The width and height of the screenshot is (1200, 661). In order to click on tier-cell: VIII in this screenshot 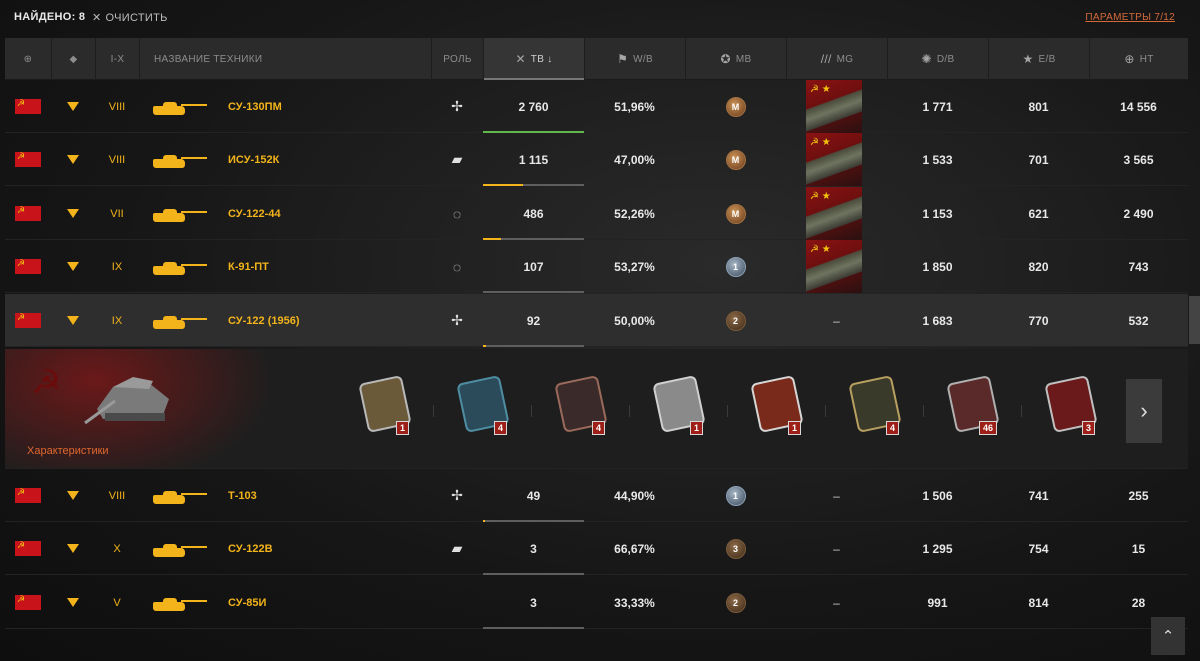, I will do `click(117, 106)`.